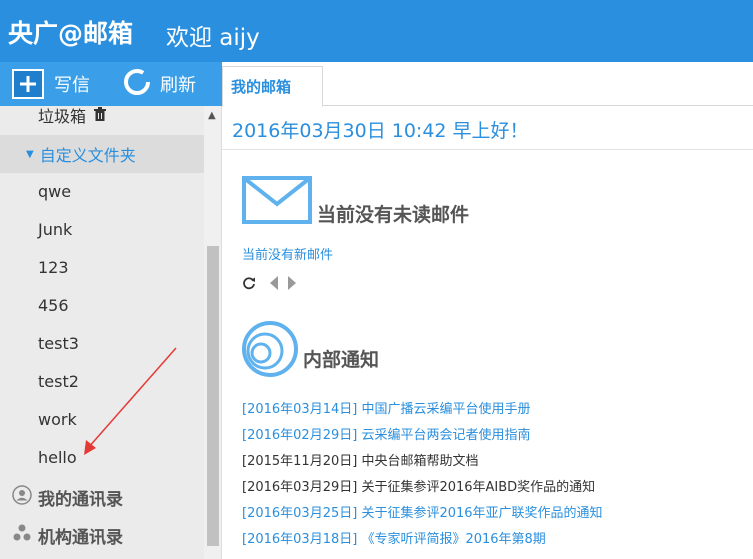  What do you see at coordinates (178, 85) in the screenshot?
I see `refresh-label: 刷新` at bounding box center [178, 85].